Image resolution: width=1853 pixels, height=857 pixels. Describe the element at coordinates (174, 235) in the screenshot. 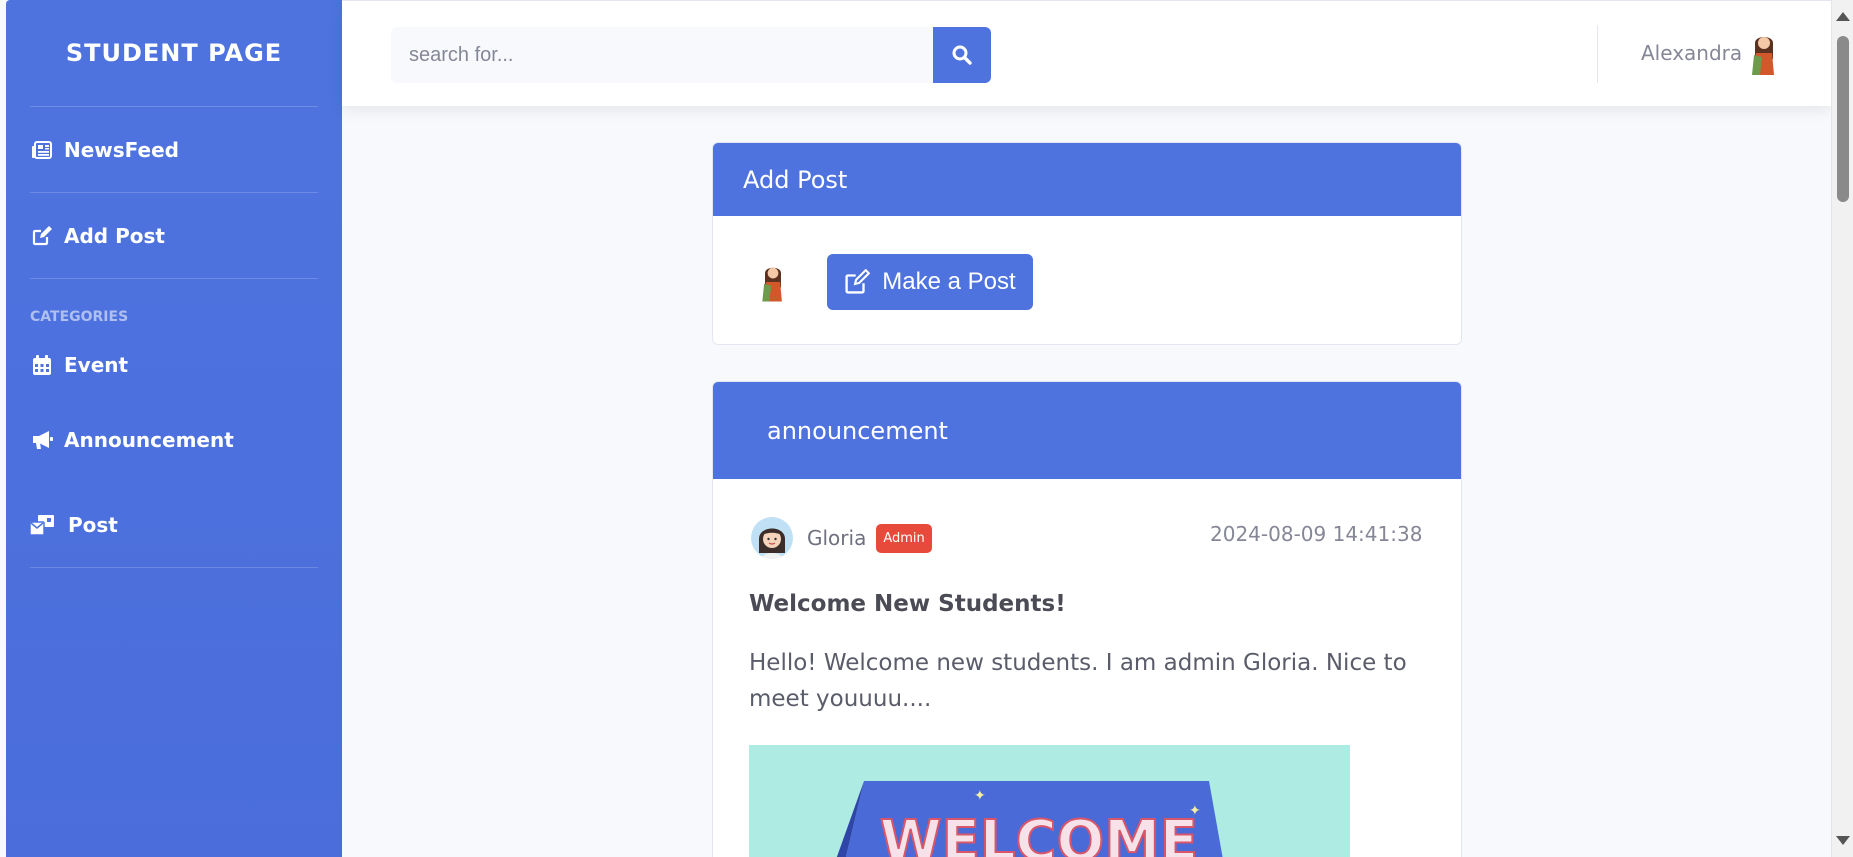

I see `sidebar-item-add-post: Add Post` at that location.